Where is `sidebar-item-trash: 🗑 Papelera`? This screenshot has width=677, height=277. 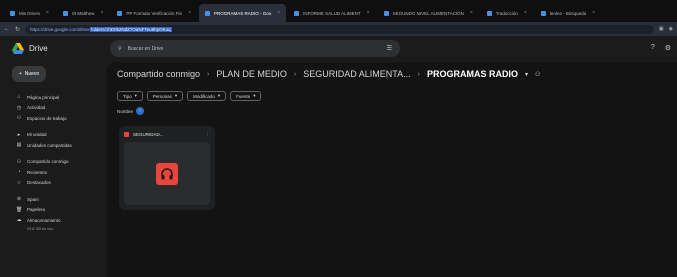 sidebar-item-trash: 🗑 Papelera is located at coordinates (58, 210).